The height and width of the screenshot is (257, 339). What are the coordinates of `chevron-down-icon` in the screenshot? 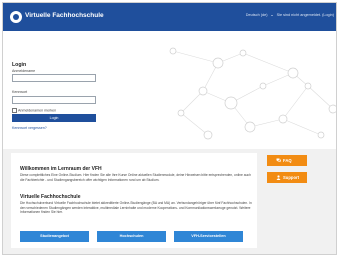 It's located at (271, 15).